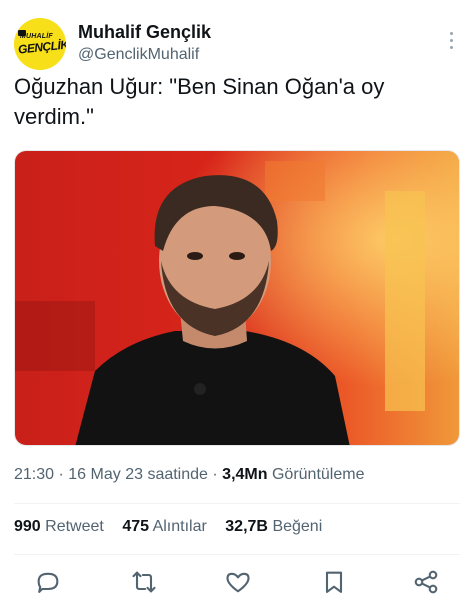 The height and width of the screenshot is (608, 474). Describe the element at coordinates (179, 526) in the screenshot. I see `quotes-label: Alıntılar` at that location.